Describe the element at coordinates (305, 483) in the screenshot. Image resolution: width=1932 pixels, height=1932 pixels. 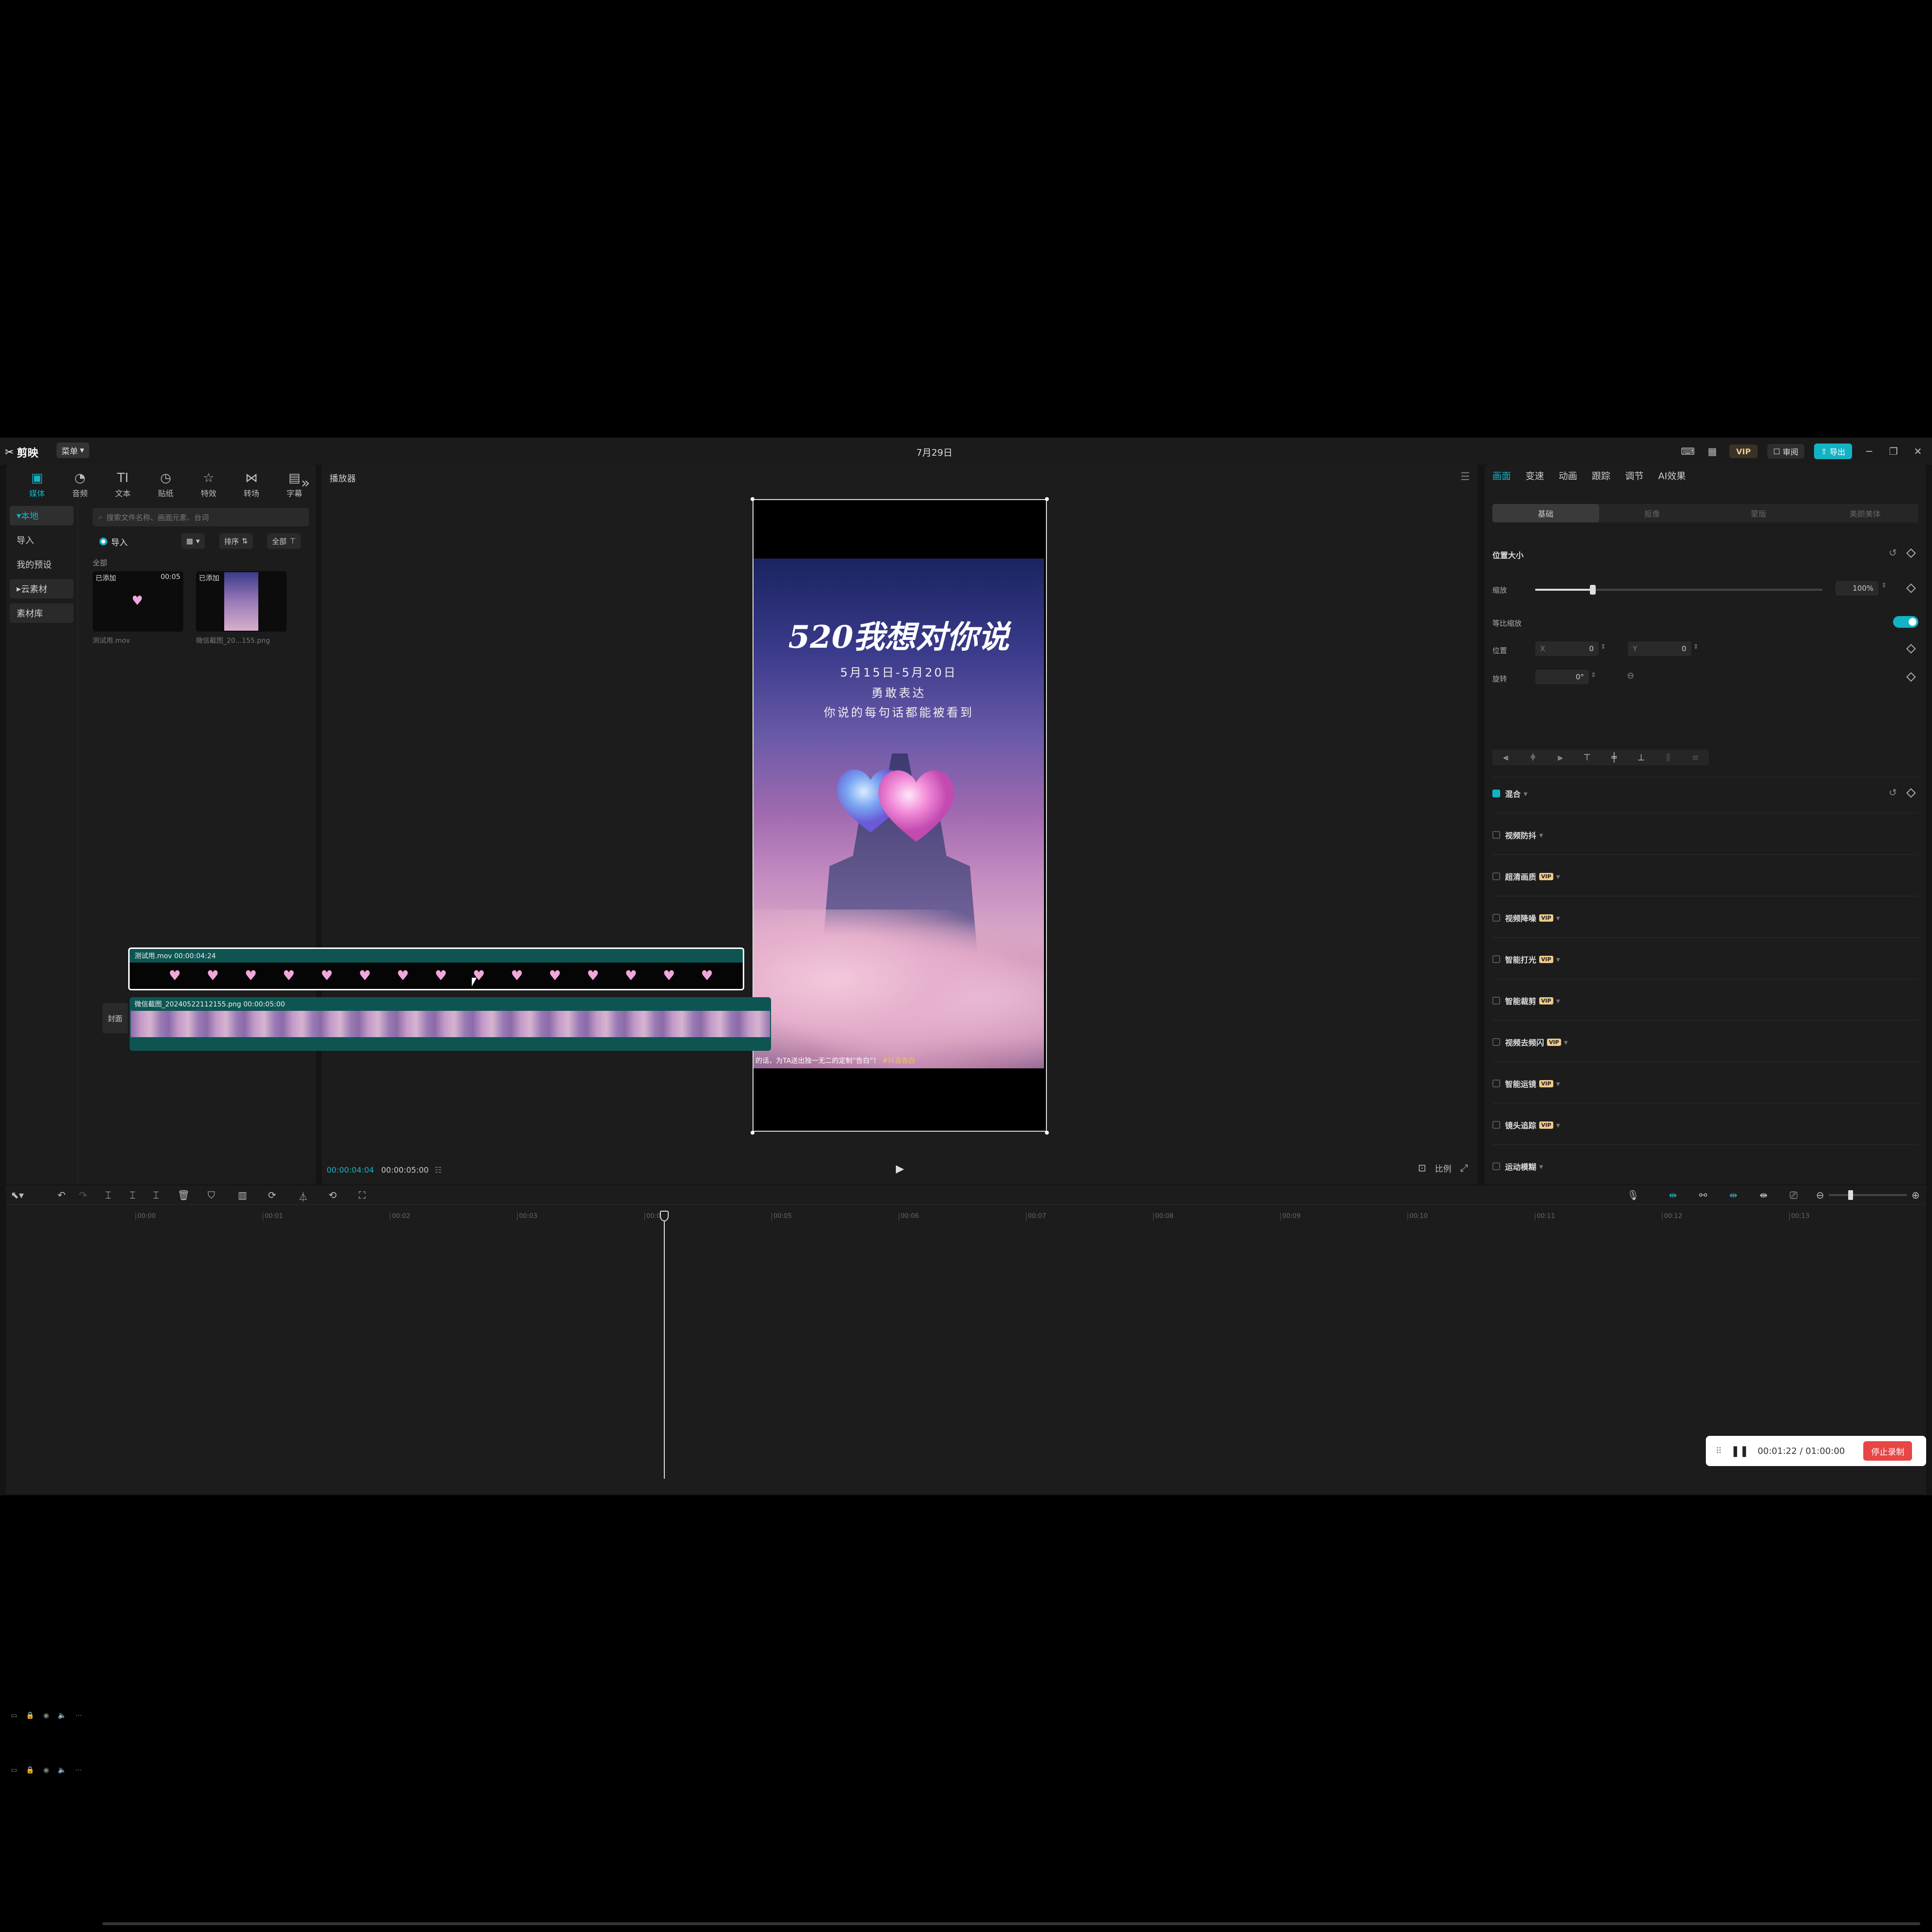
I see `more-tools-icon: »` at that location.